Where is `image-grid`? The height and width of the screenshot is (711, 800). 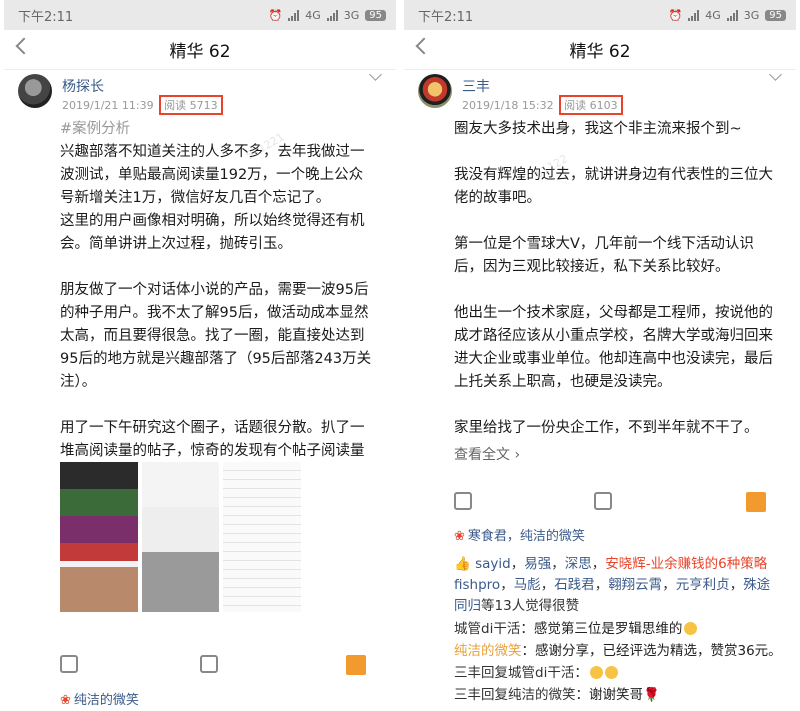
image-grid is located at coordinates (180, 537).